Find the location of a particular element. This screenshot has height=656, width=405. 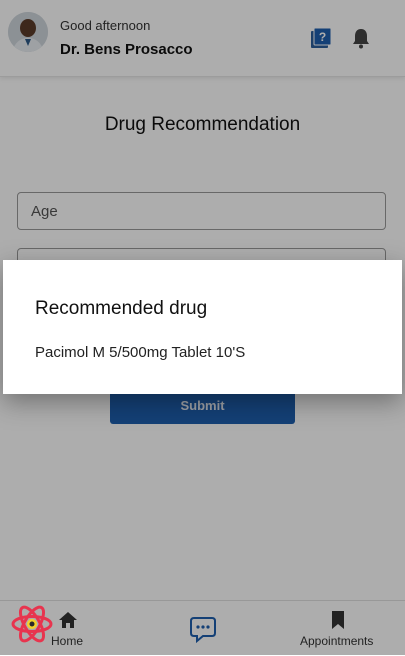

recommended-drug-text: Pacimol M 5/500mg Tablet 10'S is located at coordinates (140, 352).